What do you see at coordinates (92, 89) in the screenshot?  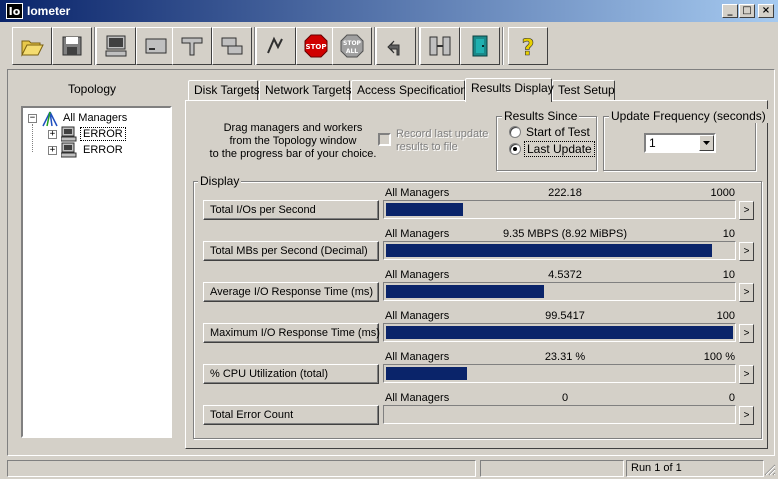 I see `topology-title: Topology` at bounding box center [92, 89].